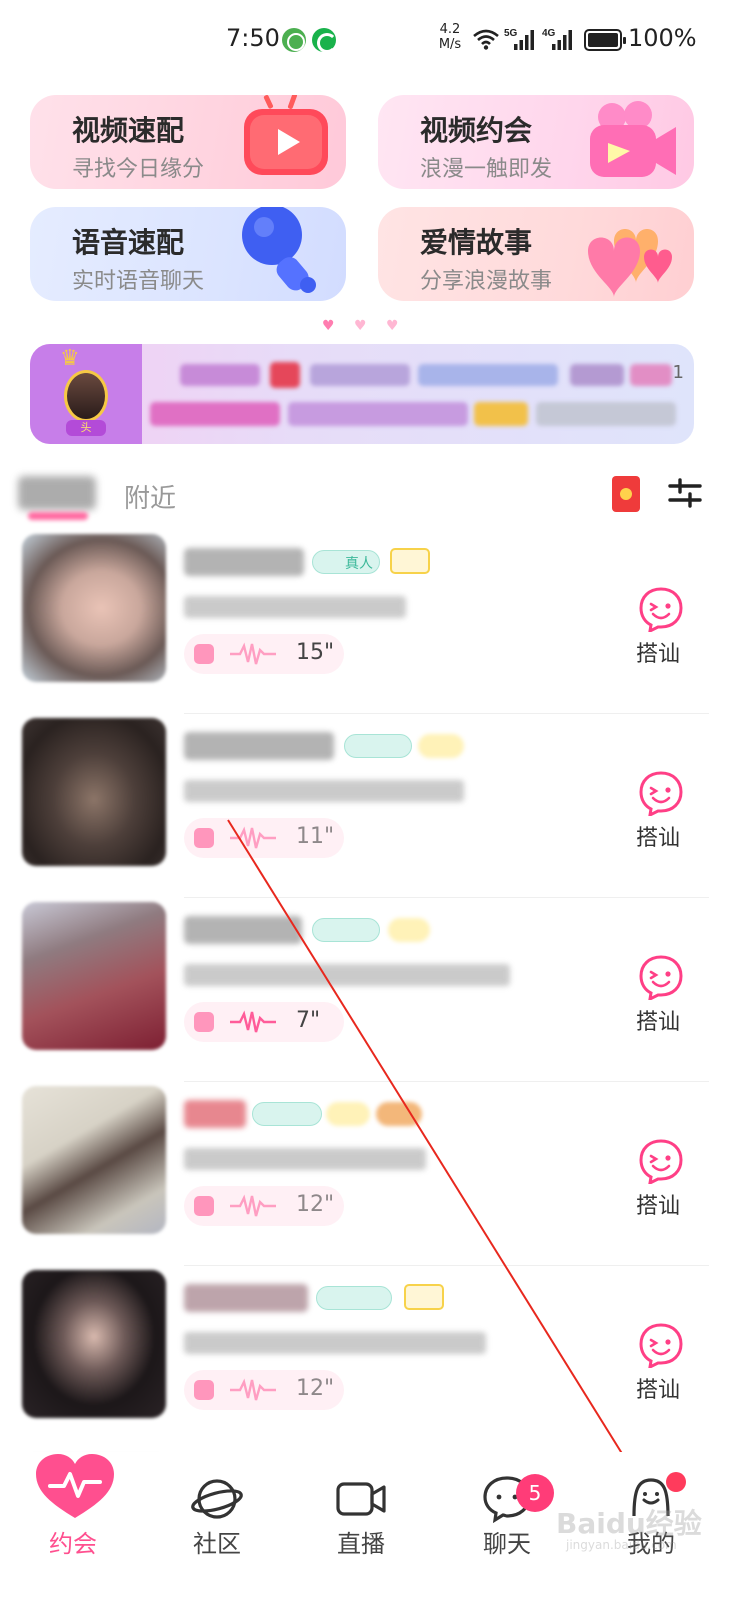 The image size is (739, 1600). What do you see at coordinates (507, 1526) in the screenshot?
I see `nav-chat: 聊天` at bounding box center [507, 1526].